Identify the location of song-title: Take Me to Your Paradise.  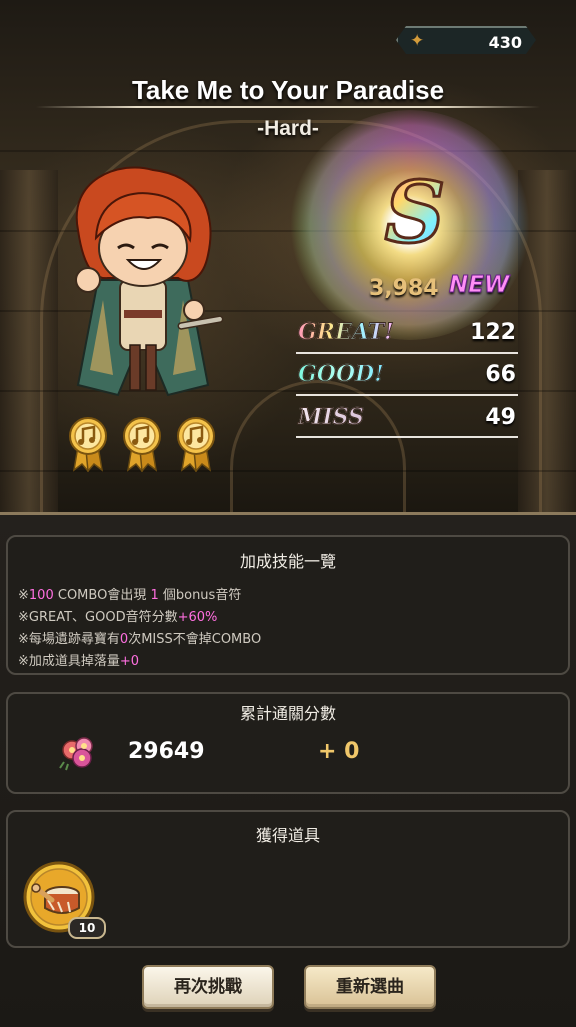
(288, 90).